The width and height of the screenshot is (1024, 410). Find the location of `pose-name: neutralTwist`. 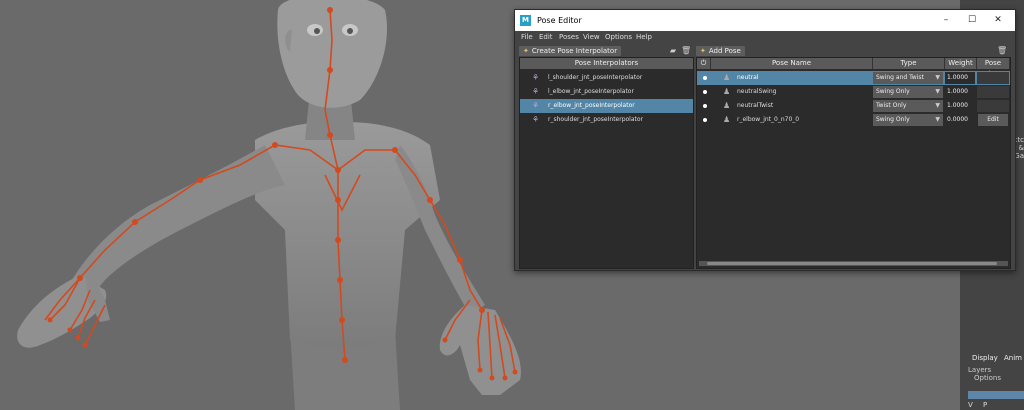

pose-name: neutralTwist is located at coordinates (755, 106).